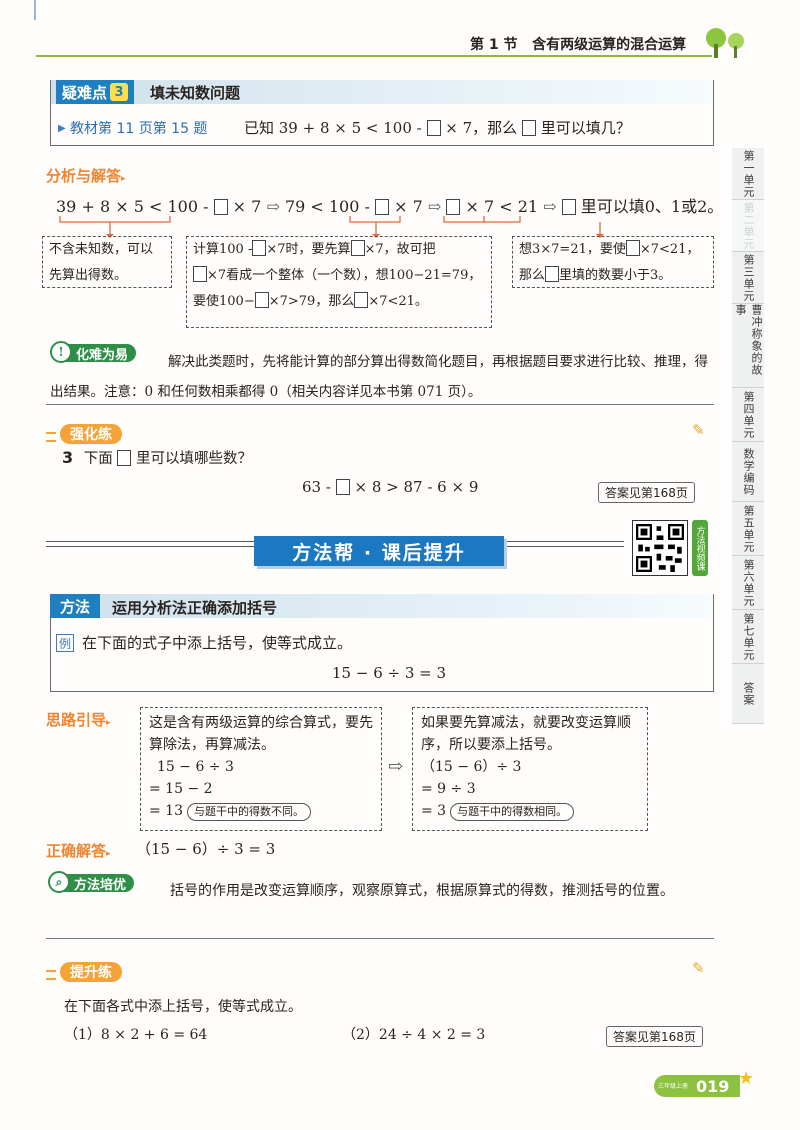 The width and height of the screenshot is (800, 1130). Describe the element at coordinates (206, 849) in the screenshot. I see `correct-equation: （15 − 6）÷ 3 = 3` at that location.